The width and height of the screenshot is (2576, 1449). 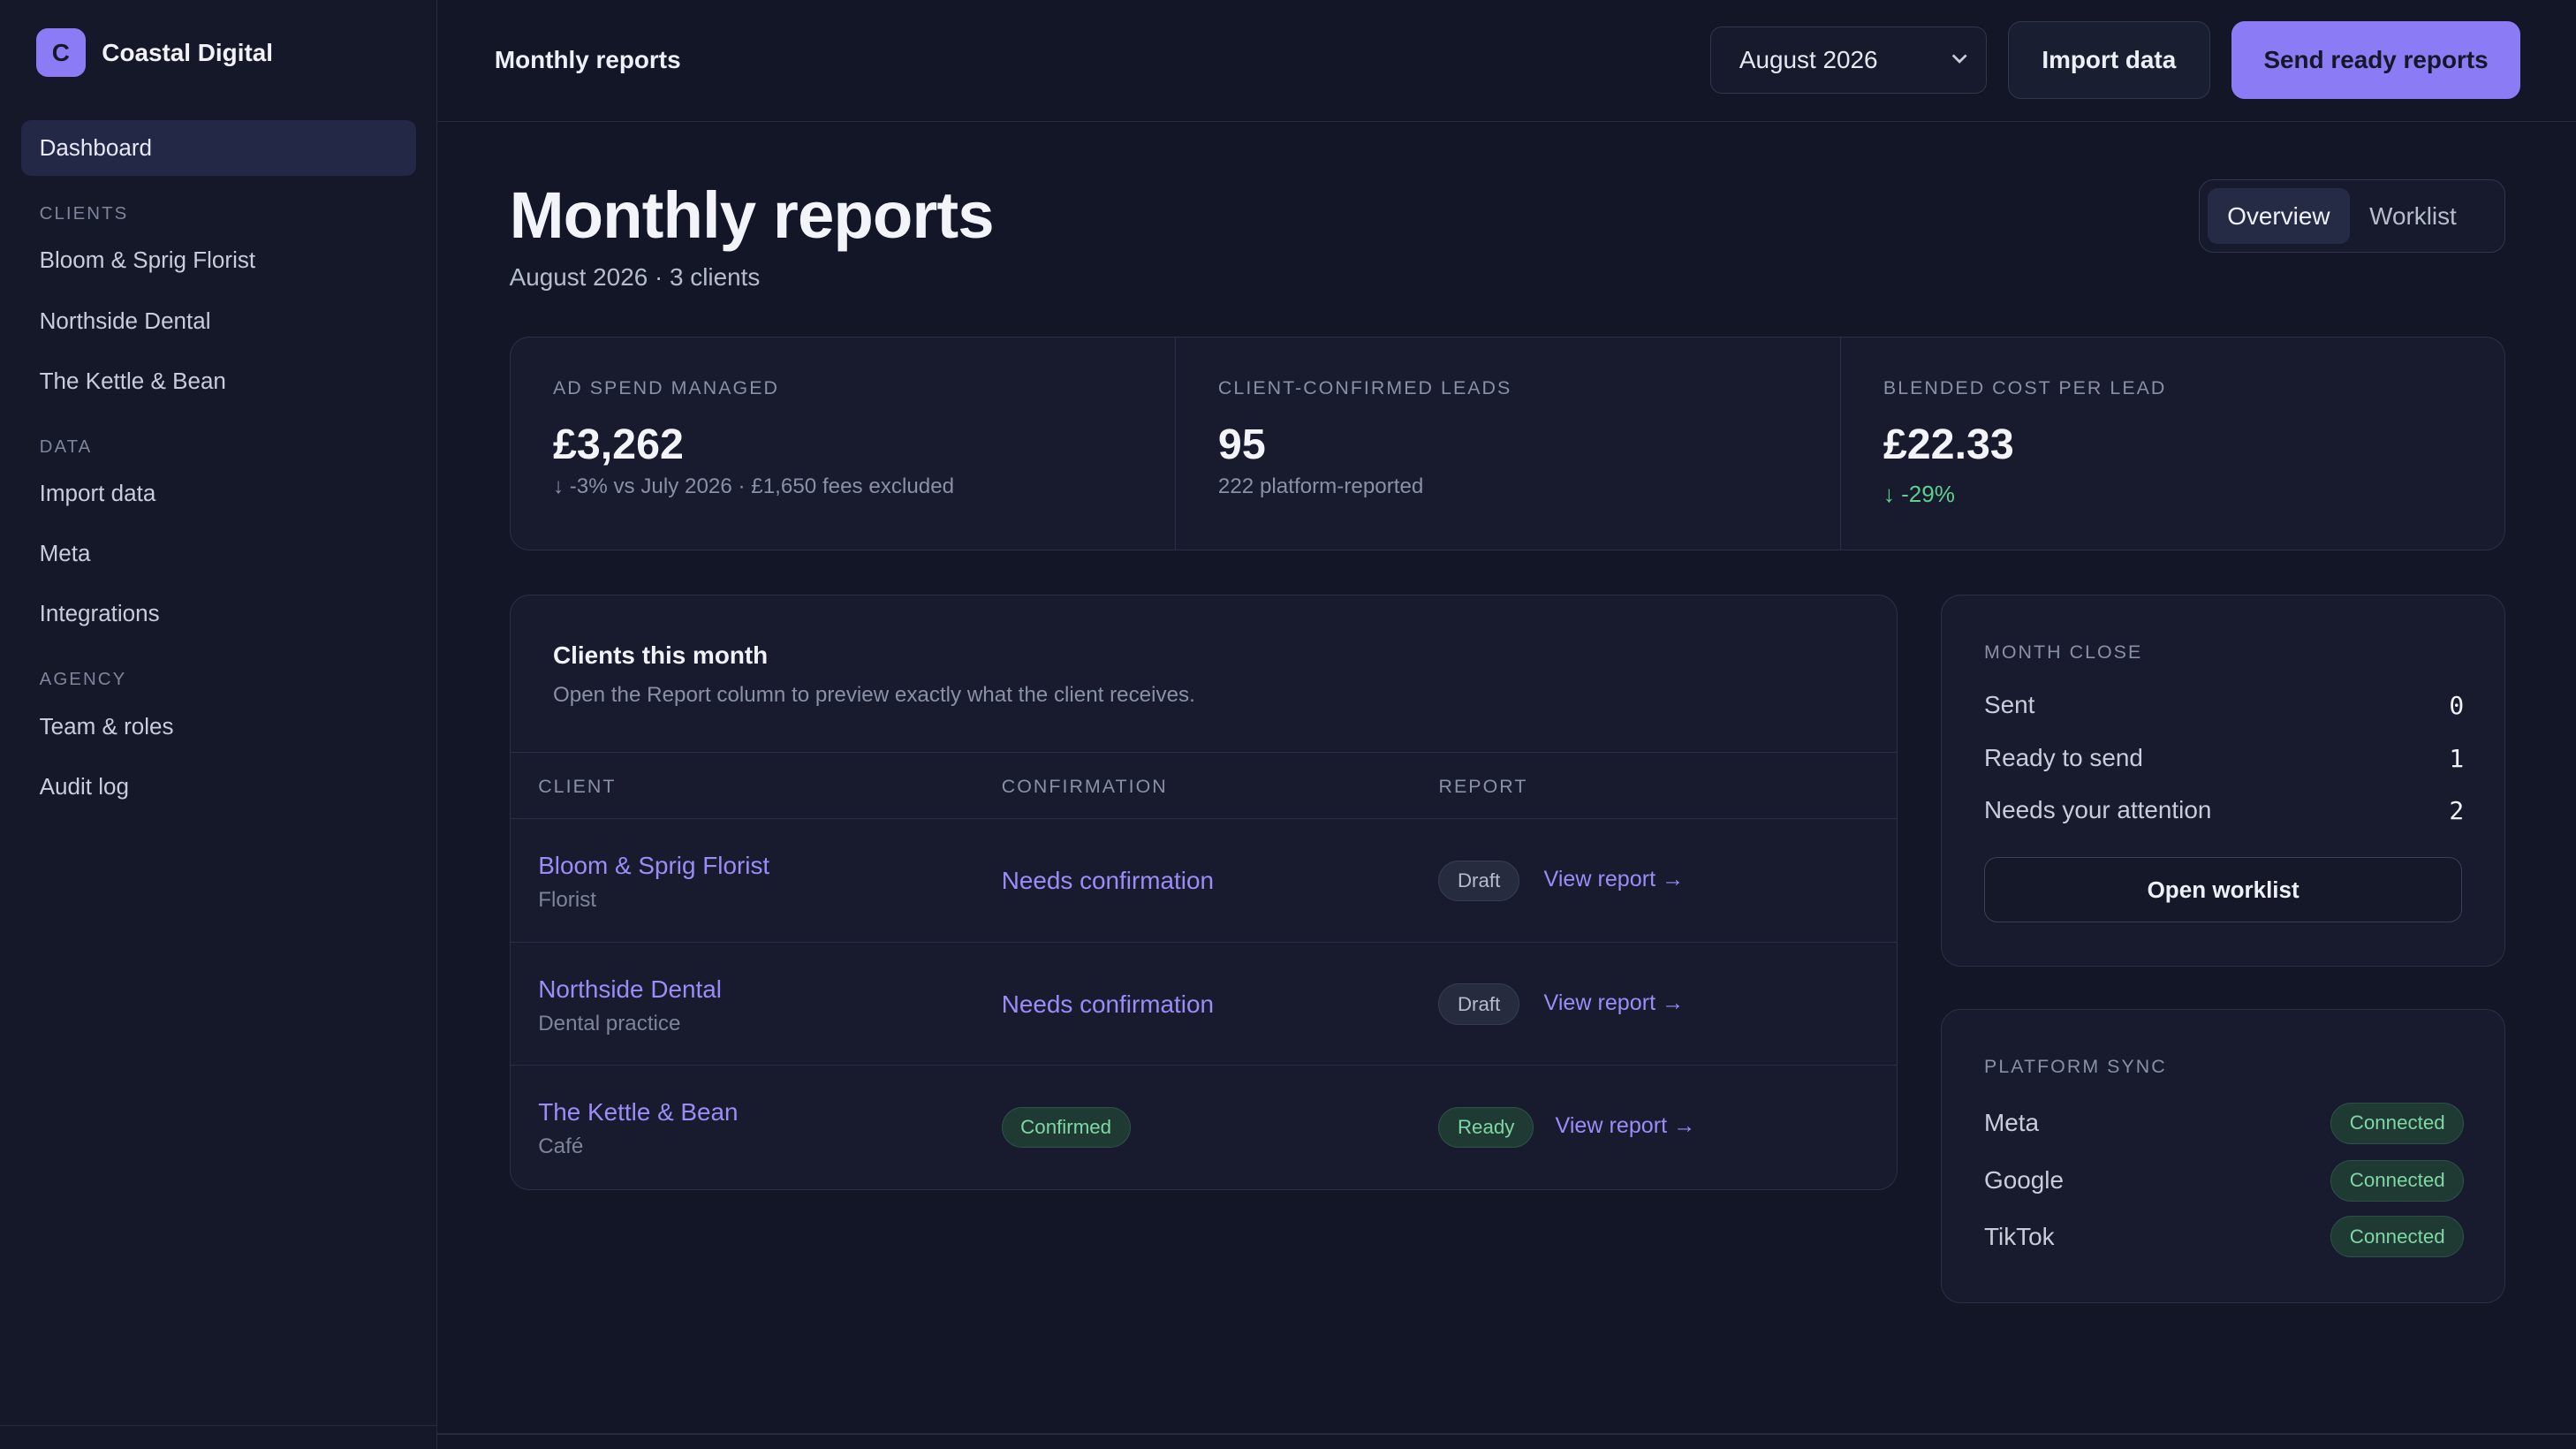 What do you see at coordinates (2225, 1181) in the screenshot?
I see `sync-row-google: Google Connected` at bounding box center [2225, 1181].